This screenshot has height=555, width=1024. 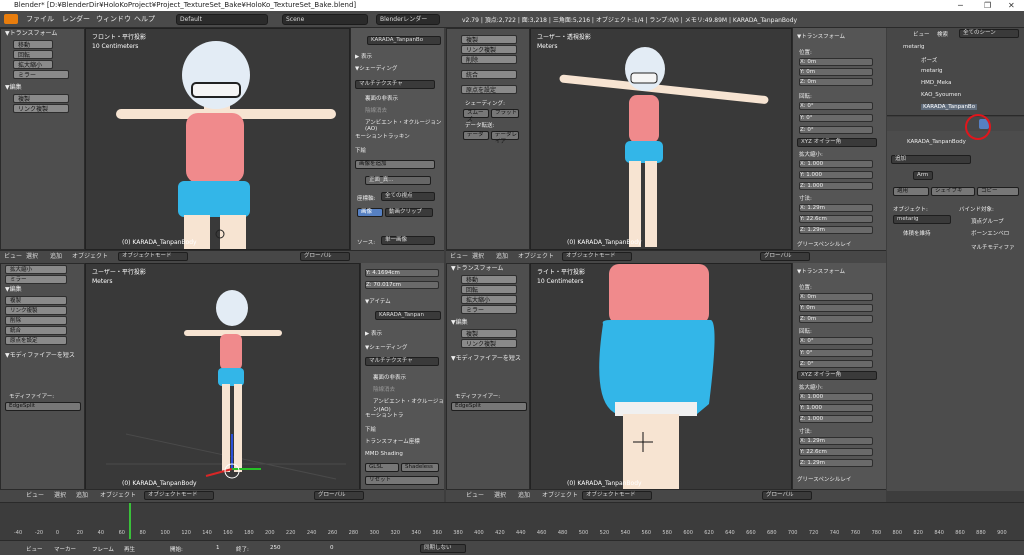 What do you see at coordinates (459, 257) in the screenshot?
I see `header-view-menu-2: ビュー` at bounding box center [459, 257].